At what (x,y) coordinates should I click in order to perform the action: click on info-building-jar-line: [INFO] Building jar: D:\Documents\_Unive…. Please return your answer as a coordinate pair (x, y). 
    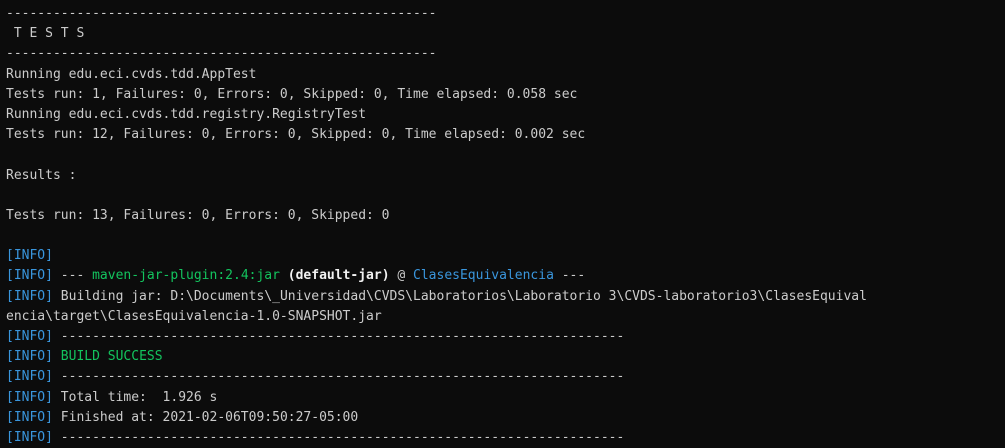
    Looking at the image, I should click on (505, 297).